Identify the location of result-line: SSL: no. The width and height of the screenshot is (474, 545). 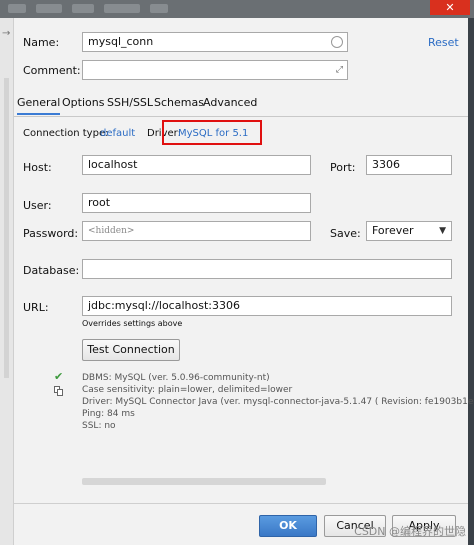
(99, 426).